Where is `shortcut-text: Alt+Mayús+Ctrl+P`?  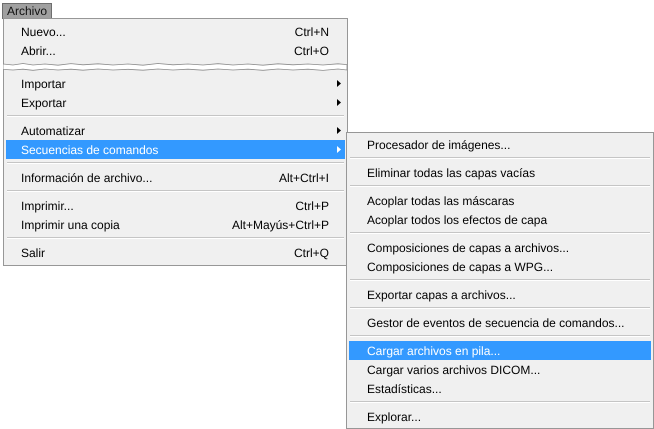 shortcut-text: Alt+Mayús+Ctrl+P is located at coordinates (280, 225).